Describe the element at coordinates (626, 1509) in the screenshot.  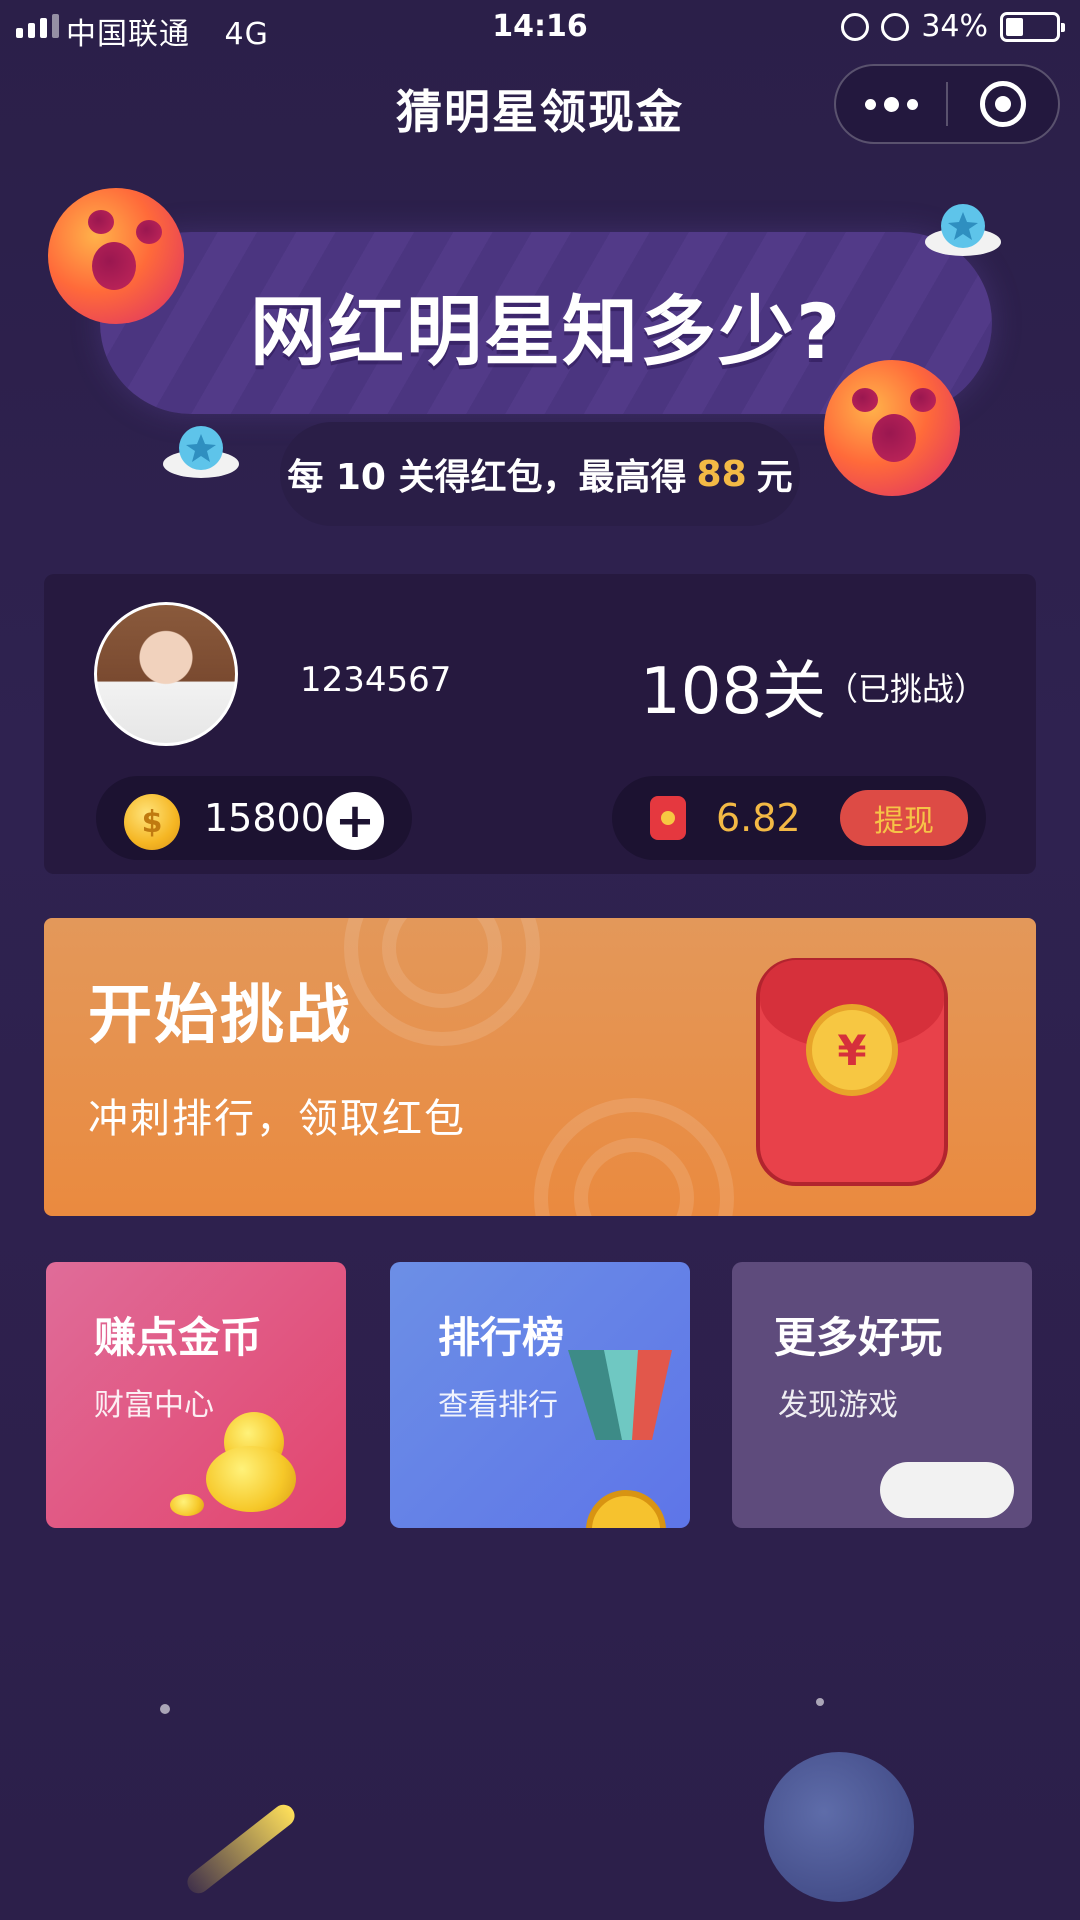
I see `medal-icon` at that location.